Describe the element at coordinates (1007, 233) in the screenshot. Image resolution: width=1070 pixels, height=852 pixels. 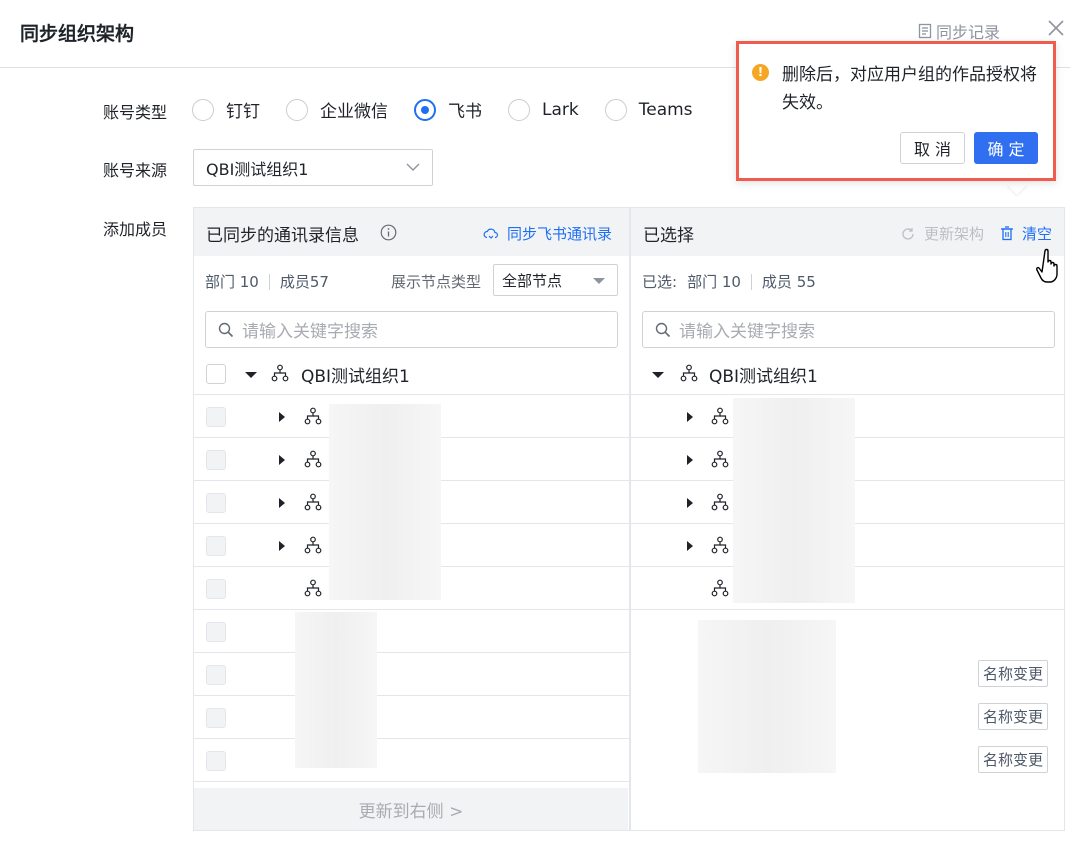
I see `trash-icon` at that location.